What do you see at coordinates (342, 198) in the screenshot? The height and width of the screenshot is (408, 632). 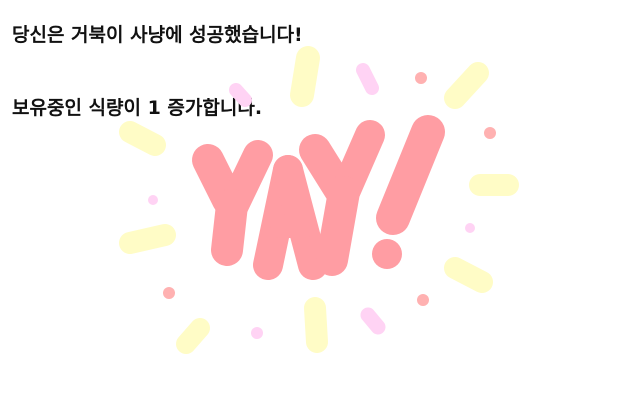 I see `letter-y-second` at bounding box center [342, 198].